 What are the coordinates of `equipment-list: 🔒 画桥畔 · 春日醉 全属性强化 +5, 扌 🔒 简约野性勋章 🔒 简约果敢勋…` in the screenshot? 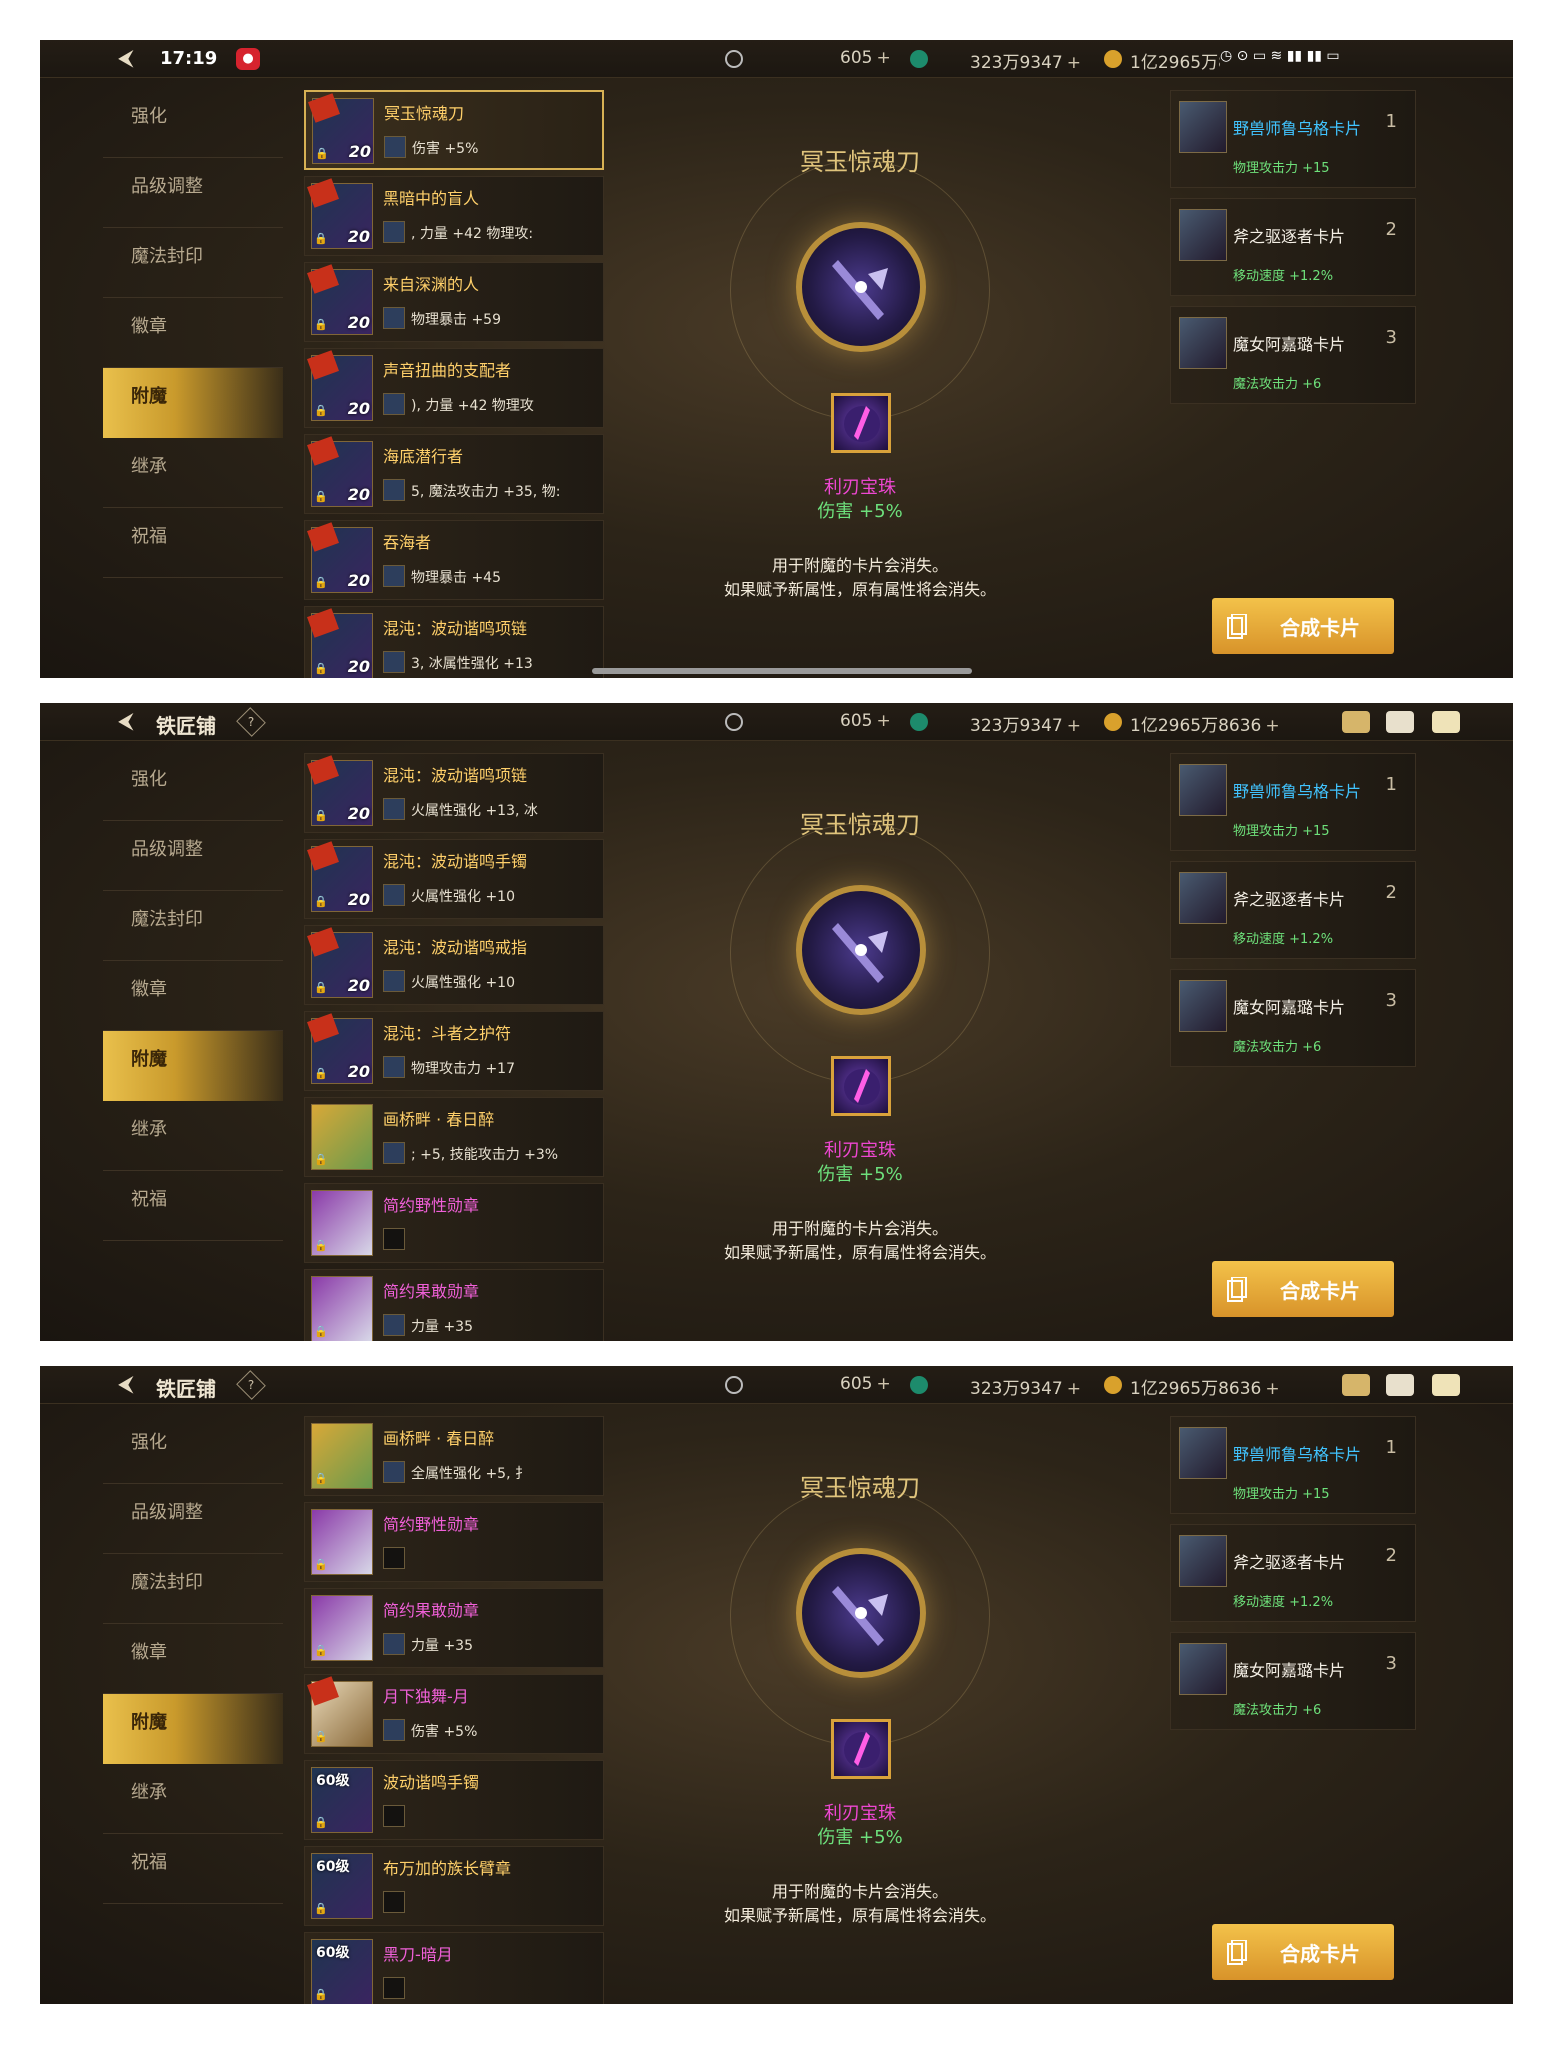 It's located at (434, 1710).